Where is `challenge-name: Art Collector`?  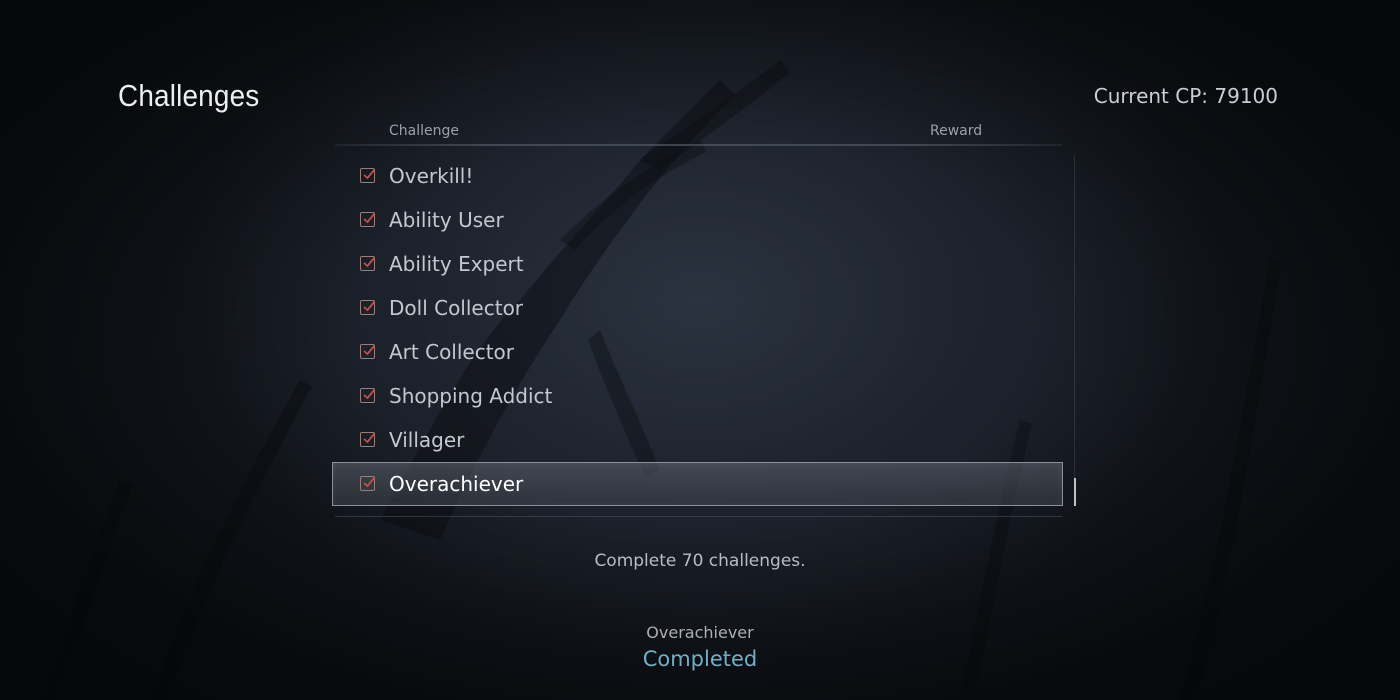 challenge-name: Art Collector is located at coordinates (452, 352).